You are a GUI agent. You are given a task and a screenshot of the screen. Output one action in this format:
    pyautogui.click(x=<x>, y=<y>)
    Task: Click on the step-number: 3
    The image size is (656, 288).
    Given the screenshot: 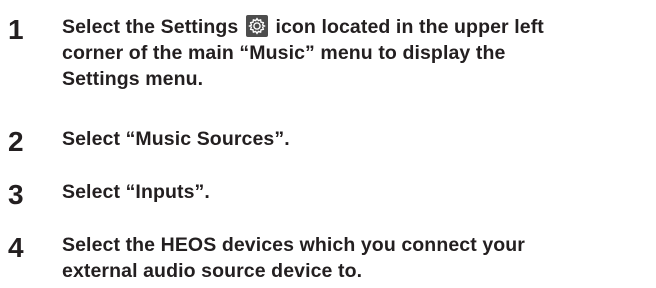 What is the action you would take?
    pyautogui.click(x=16, y=194)
    